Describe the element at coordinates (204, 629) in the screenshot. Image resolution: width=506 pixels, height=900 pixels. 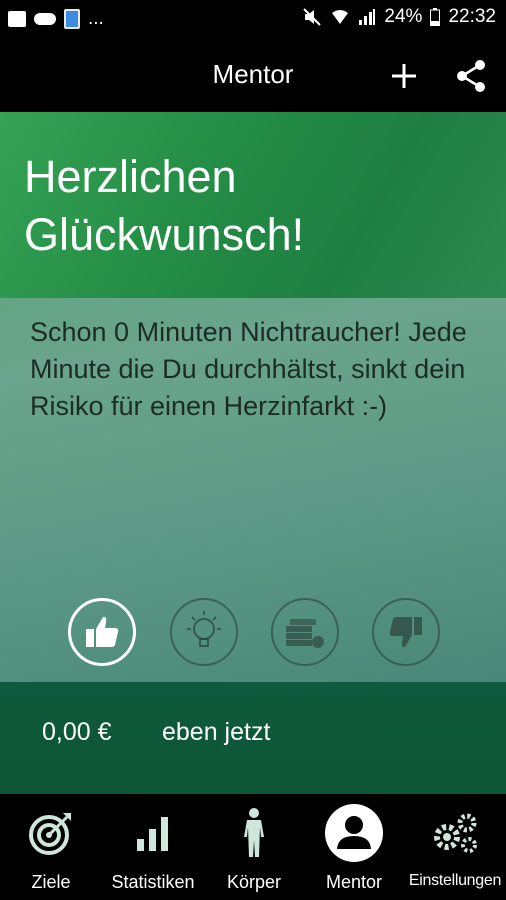
I see `lightbulb-icon` at that location.